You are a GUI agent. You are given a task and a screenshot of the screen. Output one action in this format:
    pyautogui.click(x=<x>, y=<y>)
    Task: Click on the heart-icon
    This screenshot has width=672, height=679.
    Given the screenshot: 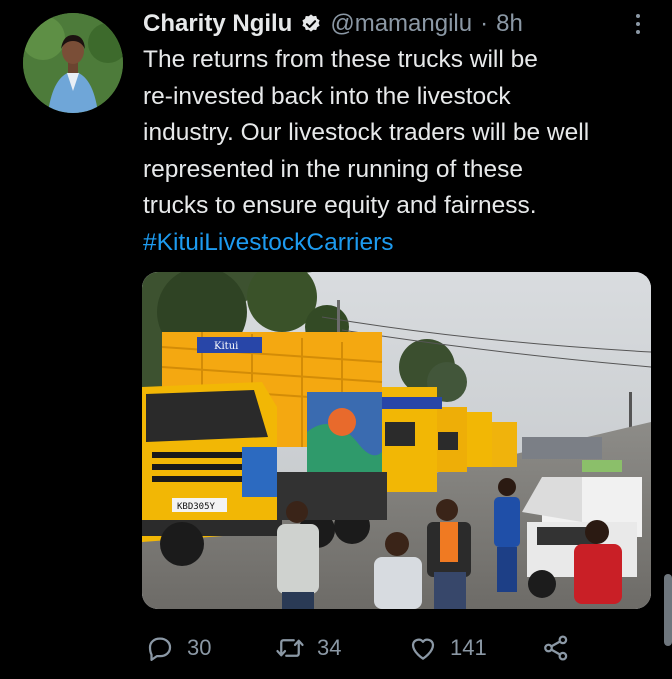 What is the action you would take?
    pyautogui.click(x=423, y=649)
    